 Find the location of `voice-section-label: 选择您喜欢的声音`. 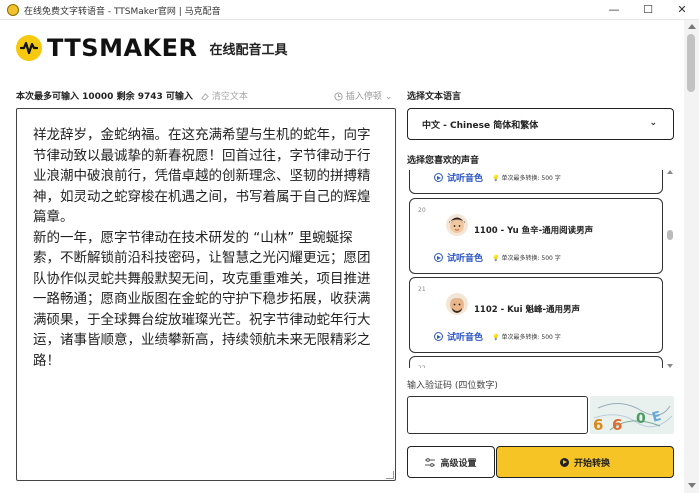

voice-section-label: 选择您喜欢的声音 is located at coordinates (443, 161).